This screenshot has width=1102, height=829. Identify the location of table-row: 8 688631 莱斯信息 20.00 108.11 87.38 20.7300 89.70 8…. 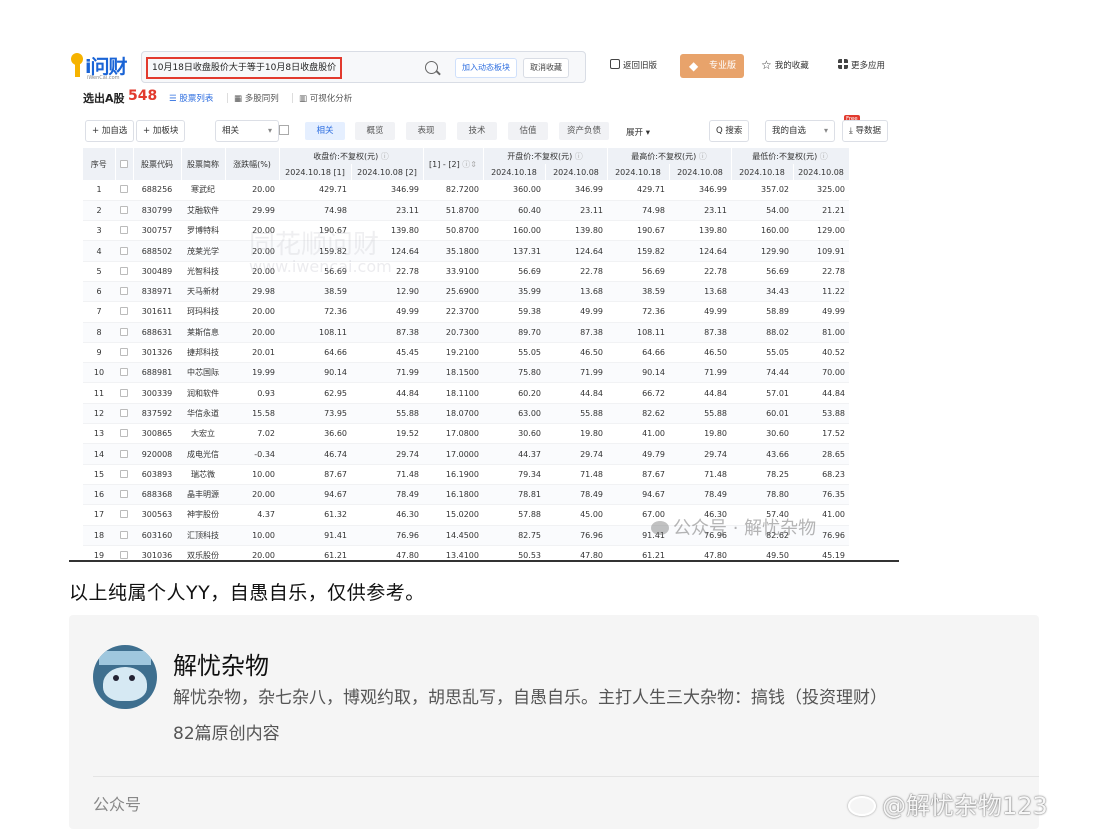
(466, 332).